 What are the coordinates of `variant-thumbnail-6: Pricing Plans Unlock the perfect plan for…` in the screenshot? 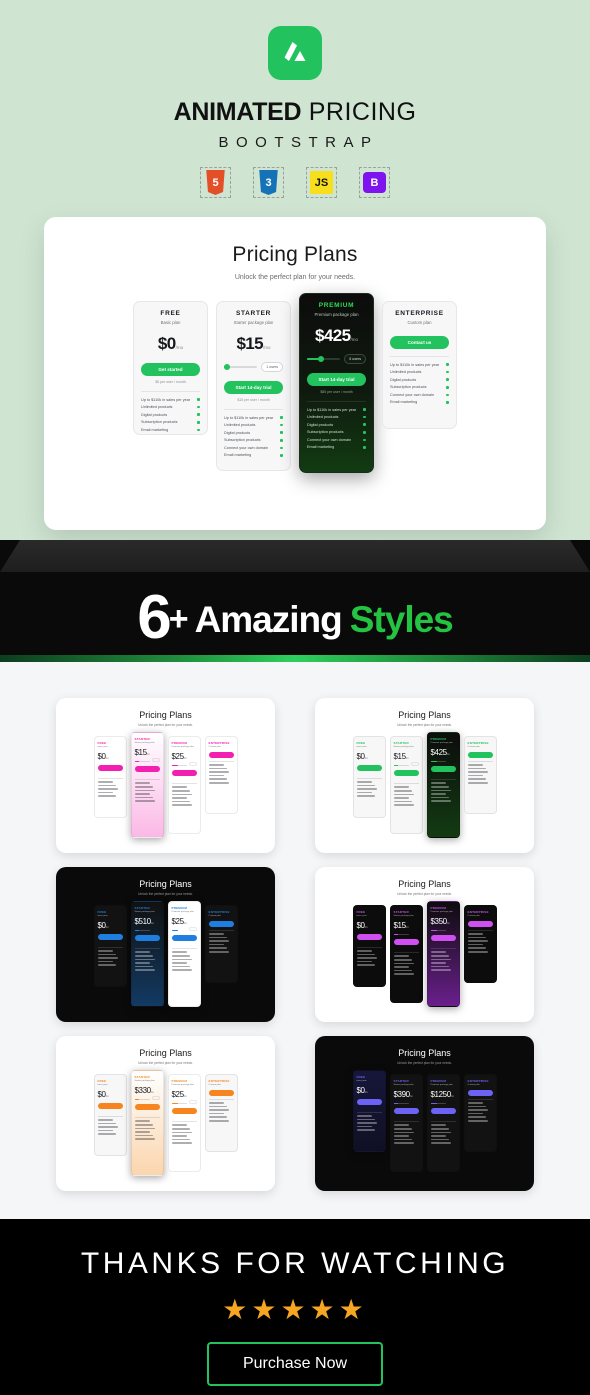 It's located at (424, 1113).